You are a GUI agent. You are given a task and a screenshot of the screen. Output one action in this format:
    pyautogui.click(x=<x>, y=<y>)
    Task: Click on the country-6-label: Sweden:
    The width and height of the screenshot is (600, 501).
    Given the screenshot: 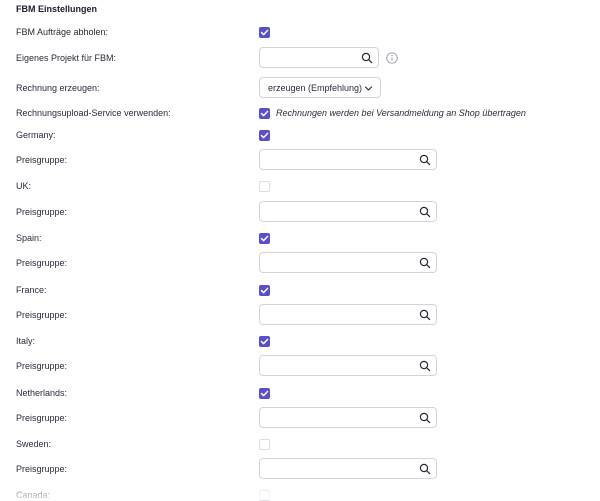 What is the action you would take?
    pyautogui.click(x=34, y=444)
    